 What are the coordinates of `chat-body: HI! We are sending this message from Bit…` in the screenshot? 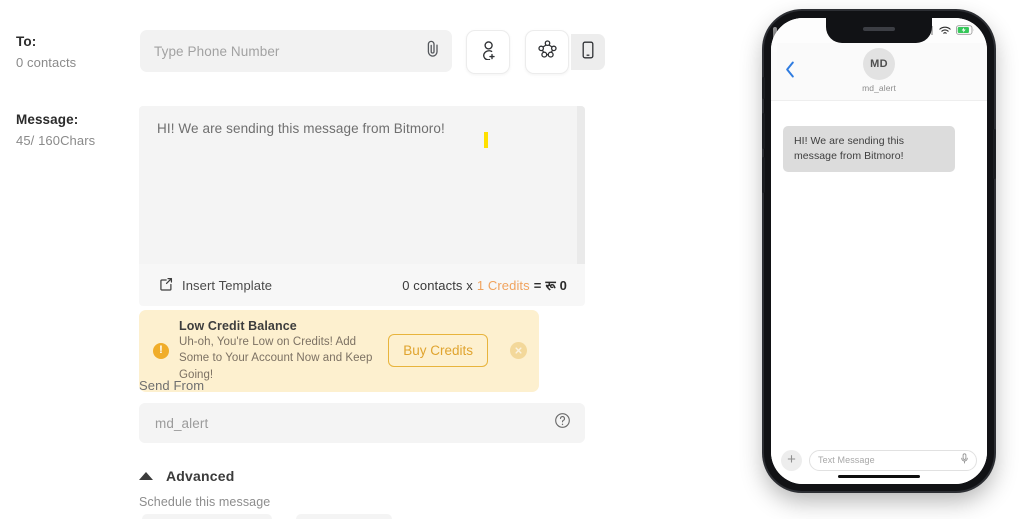 It's located at (879, 268).